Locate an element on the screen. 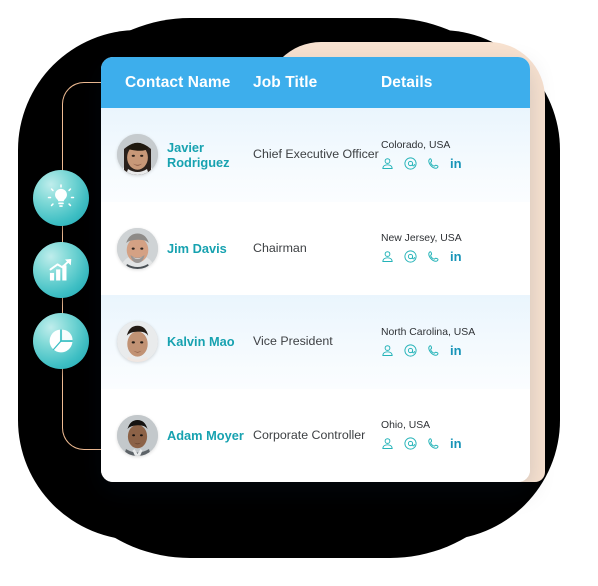 The width and height of the screenshot is (598, 586). badge-growth-chart is located at coordinates (61, 270).